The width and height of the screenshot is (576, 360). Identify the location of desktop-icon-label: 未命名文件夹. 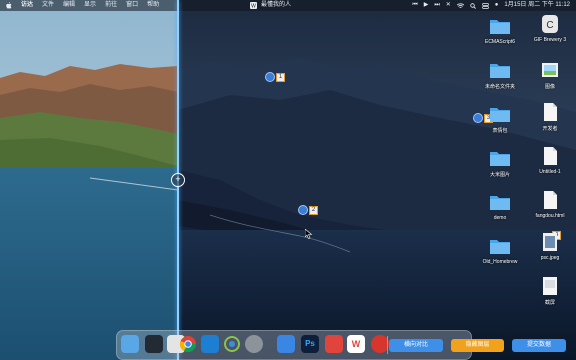
(499, 87).